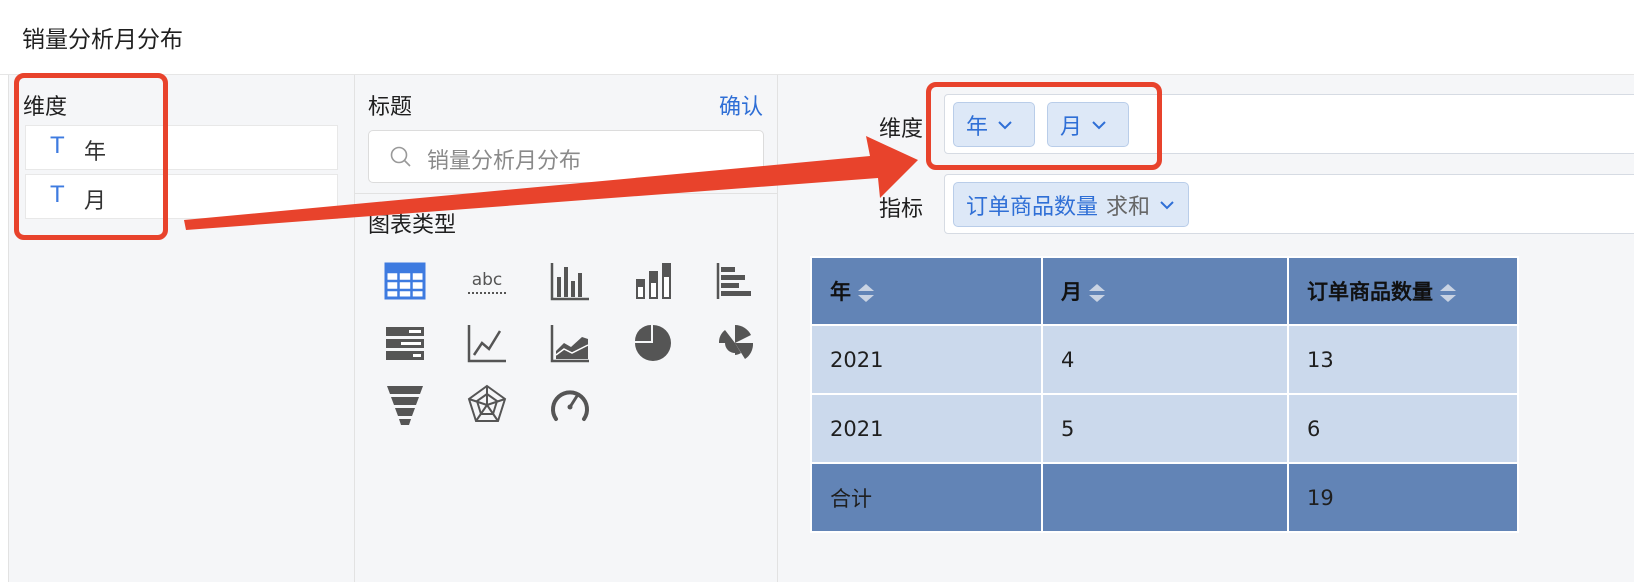  Describe the element at coordinates (653, 281) in the screenshot. I see `stacked-bar-icon` at that location.